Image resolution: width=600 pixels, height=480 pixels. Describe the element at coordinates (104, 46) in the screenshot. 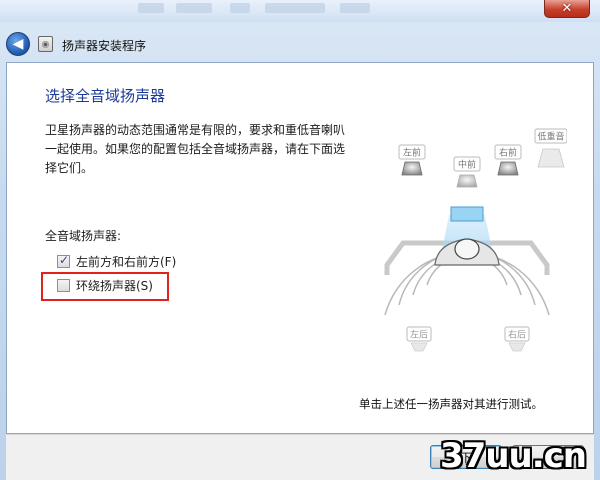

I see `window-title: 扬声器安装程序` at that location.